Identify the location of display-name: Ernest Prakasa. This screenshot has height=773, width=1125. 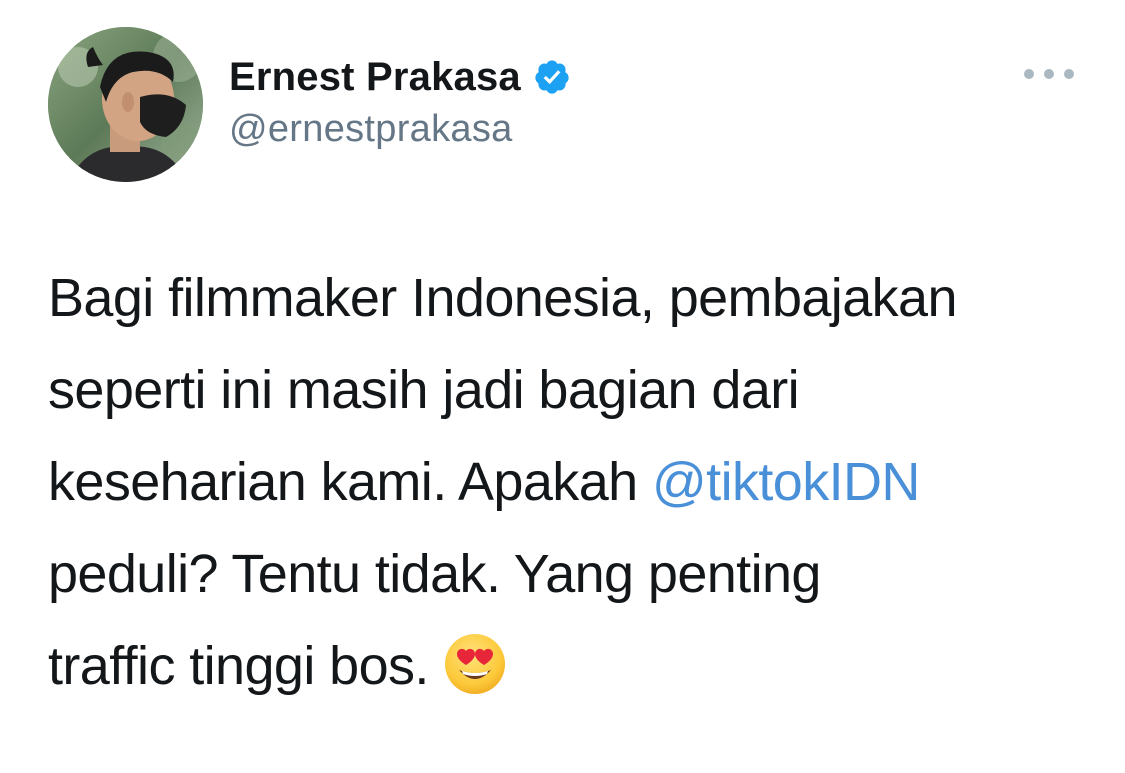
(375, 77).